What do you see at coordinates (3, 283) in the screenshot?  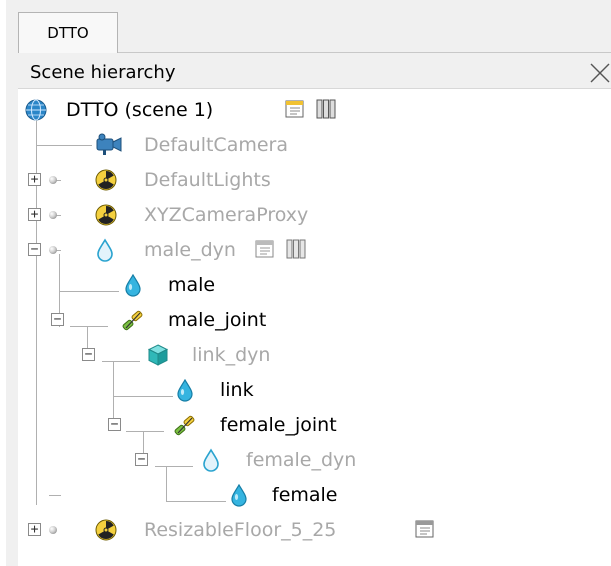 I see `left-edge` at bounding box center [3, 283].